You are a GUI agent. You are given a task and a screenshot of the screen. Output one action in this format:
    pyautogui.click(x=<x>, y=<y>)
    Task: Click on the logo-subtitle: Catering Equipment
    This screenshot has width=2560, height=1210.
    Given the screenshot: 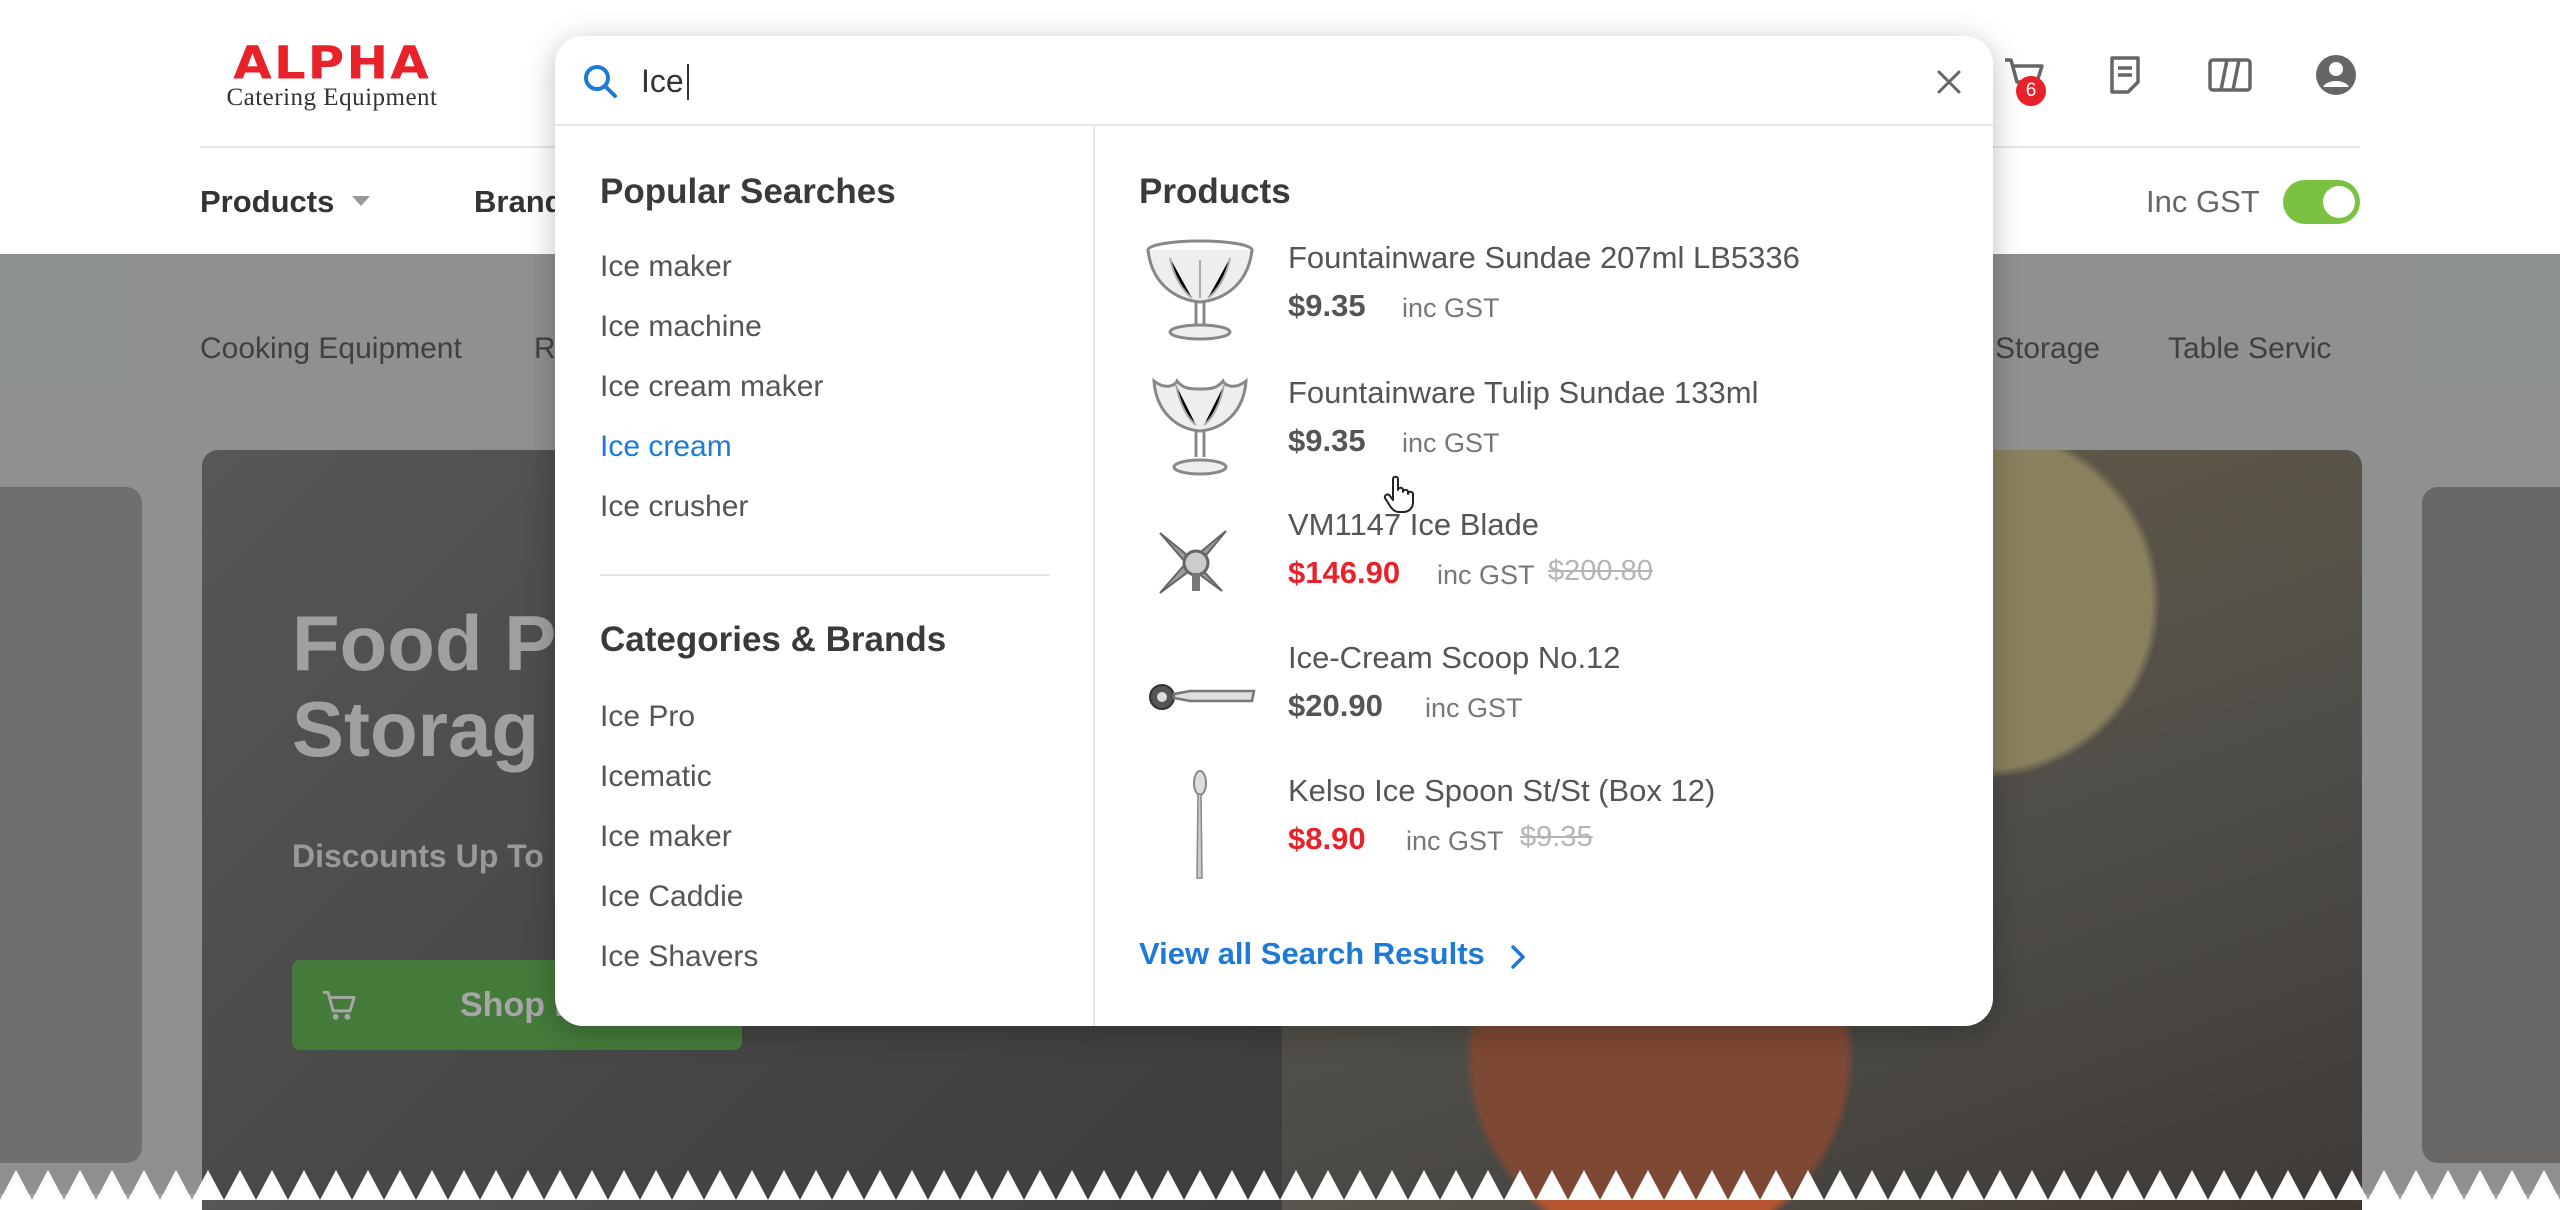 What is the action you would take?
    pyautogui.click(x=332, y=97)
    